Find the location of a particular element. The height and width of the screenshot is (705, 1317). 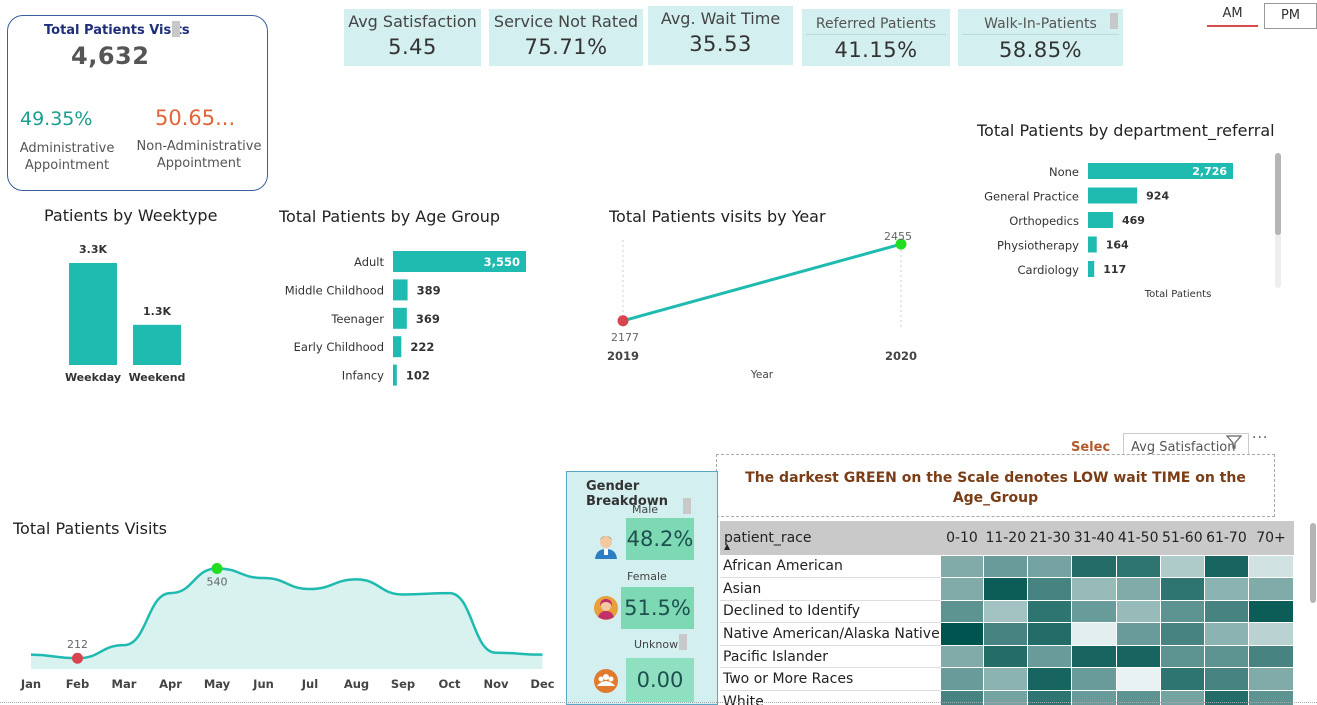

kpi-value: 35.53 is located at coordinates (720, 44).